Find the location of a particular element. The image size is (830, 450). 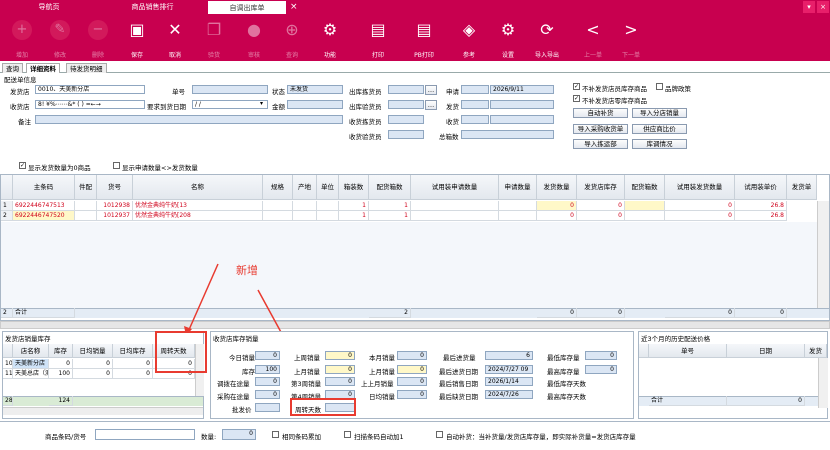

grid-header: 箱装数 is located at coordinates (354, 187).